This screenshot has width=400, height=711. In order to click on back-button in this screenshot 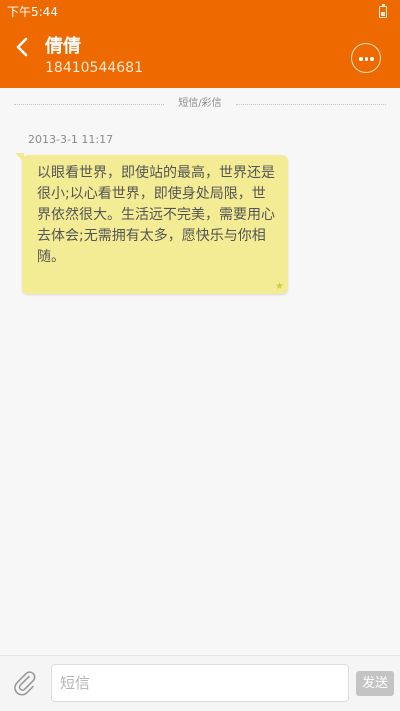, I will do `click(23, 47)`.